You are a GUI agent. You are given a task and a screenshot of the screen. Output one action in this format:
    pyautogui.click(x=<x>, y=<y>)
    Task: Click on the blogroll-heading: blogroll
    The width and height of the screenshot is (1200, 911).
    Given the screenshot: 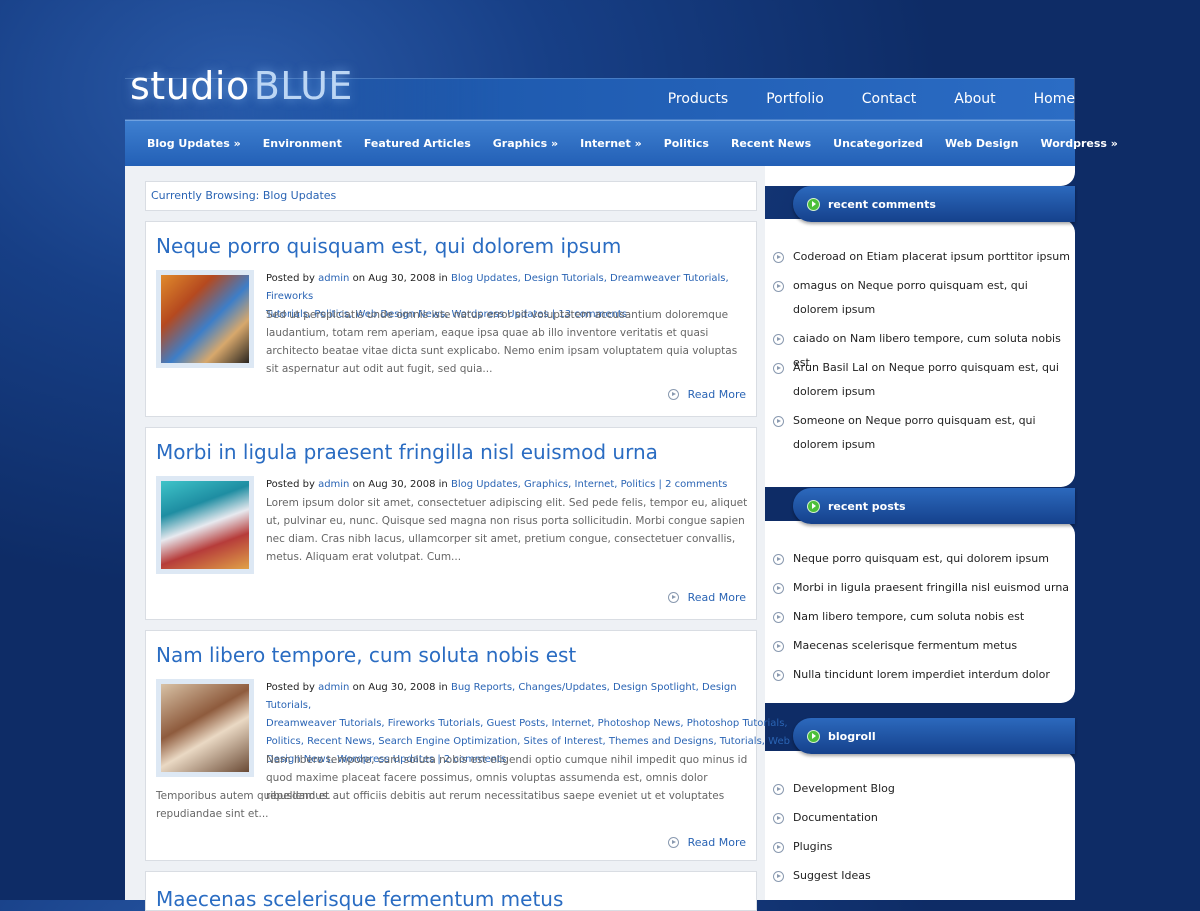 What is the action you would take?
    pyautogui.click(x=934, y=736)
    